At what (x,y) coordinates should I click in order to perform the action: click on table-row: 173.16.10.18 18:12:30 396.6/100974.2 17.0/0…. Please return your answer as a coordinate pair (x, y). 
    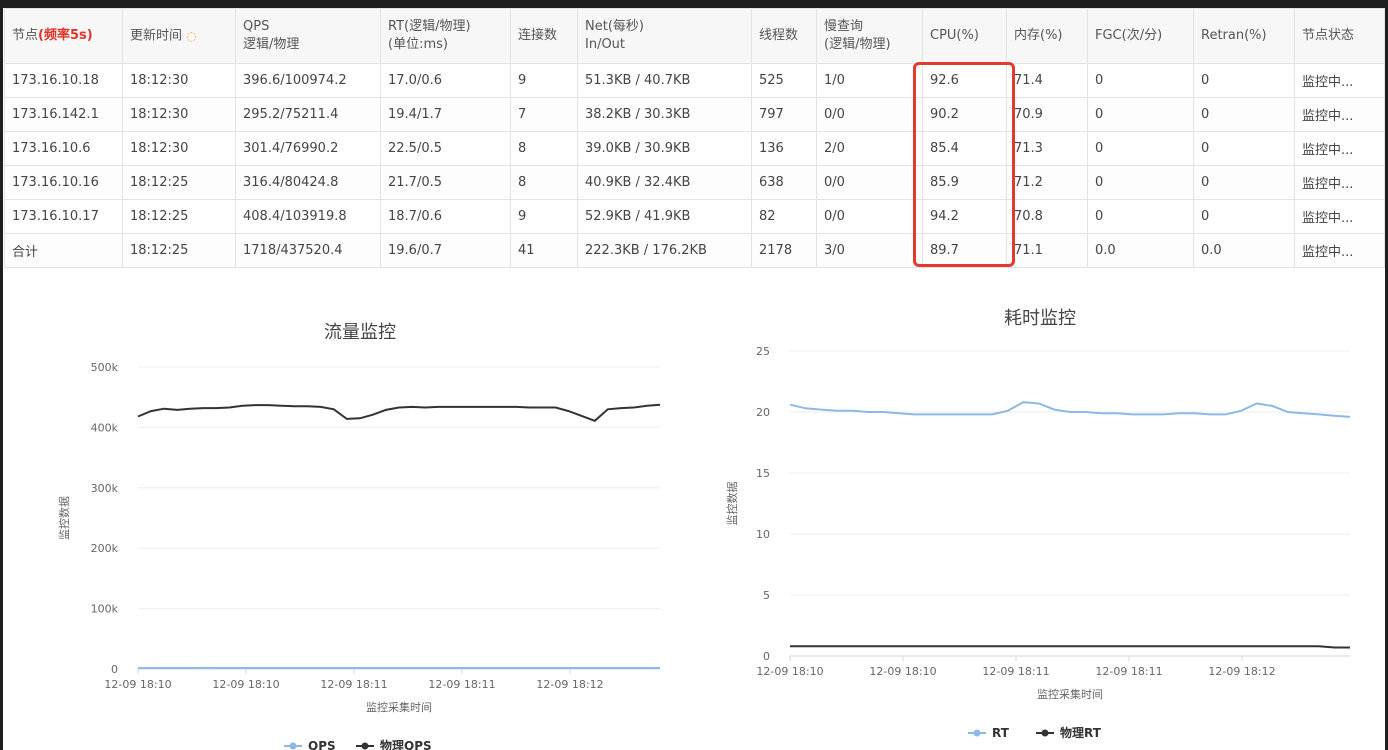
    Looking at the image, I should click on (694, 80).